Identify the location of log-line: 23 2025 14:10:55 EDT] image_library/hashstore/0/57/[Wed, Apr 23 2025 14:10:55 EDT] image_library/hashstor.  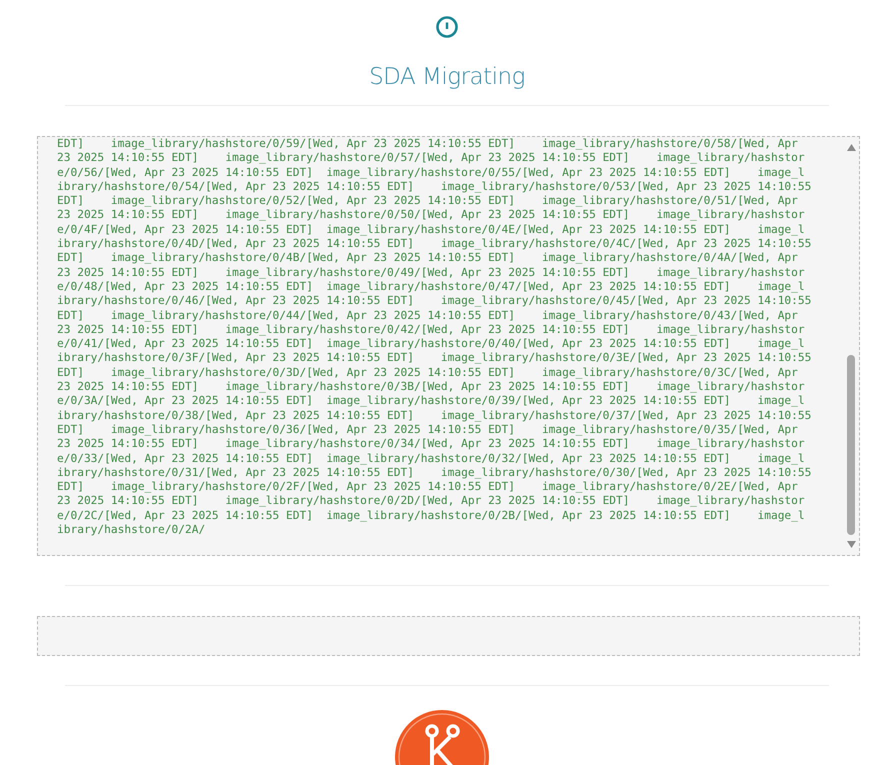
(431, 158).